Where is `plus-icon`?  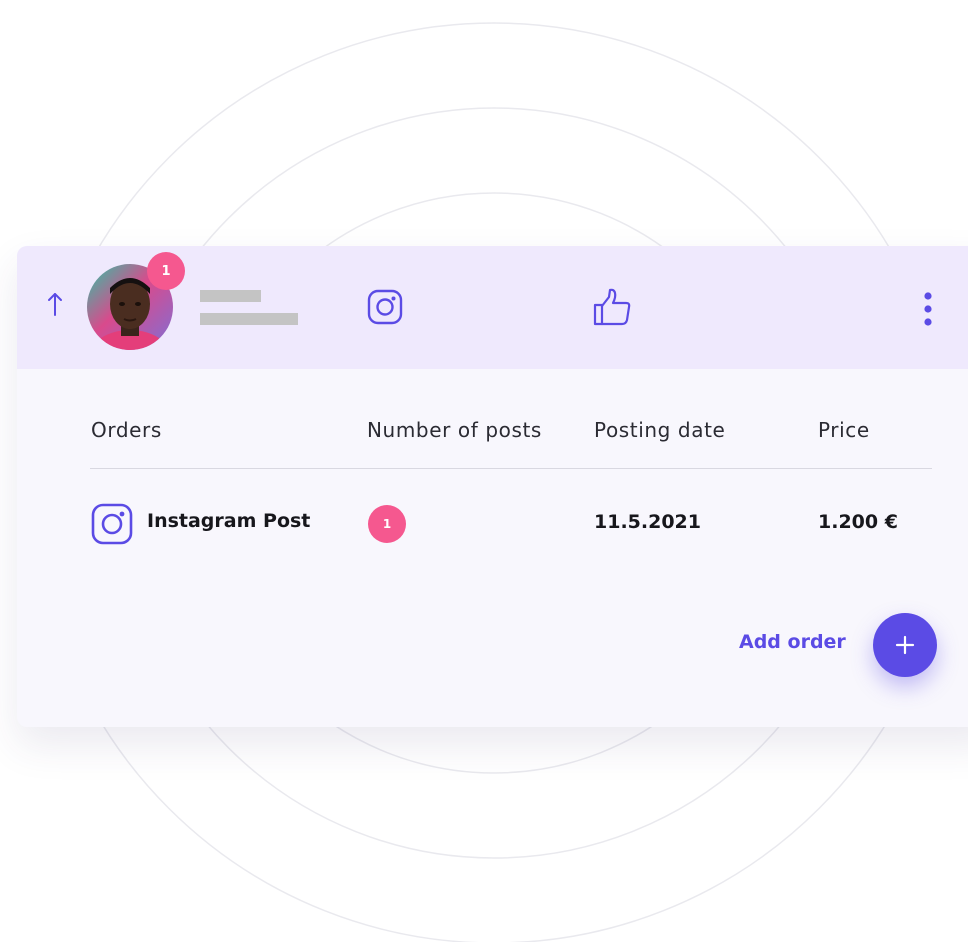
plus-icon is located at coordinates (905, 645).